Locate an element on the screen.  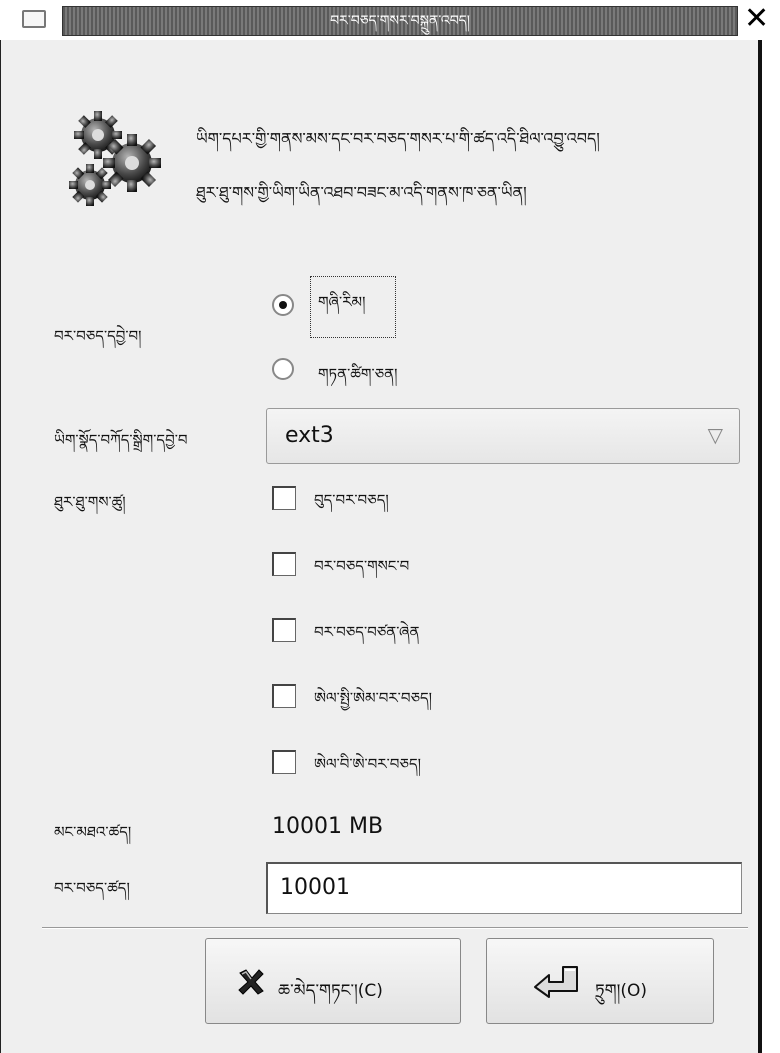
filesystem-value: ext3 is located at coordinates (309, 435).